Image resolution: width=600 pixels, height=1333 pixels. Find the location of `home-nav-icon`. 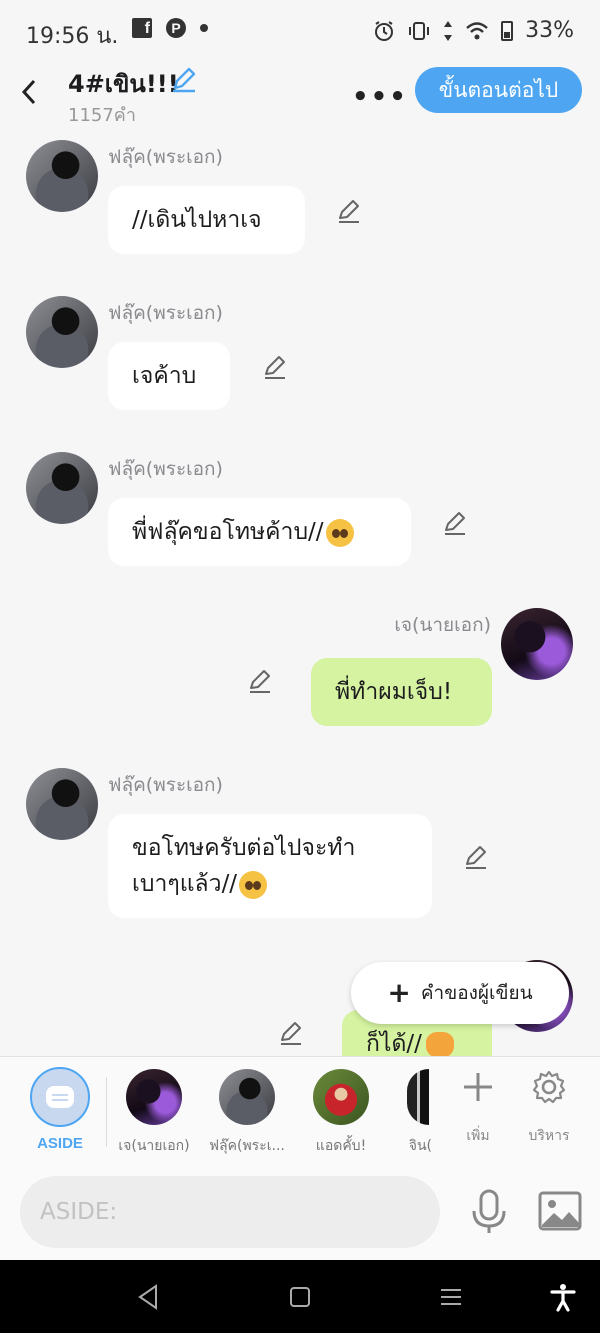

home-nav-icon is located at coordinates (300, 1297).